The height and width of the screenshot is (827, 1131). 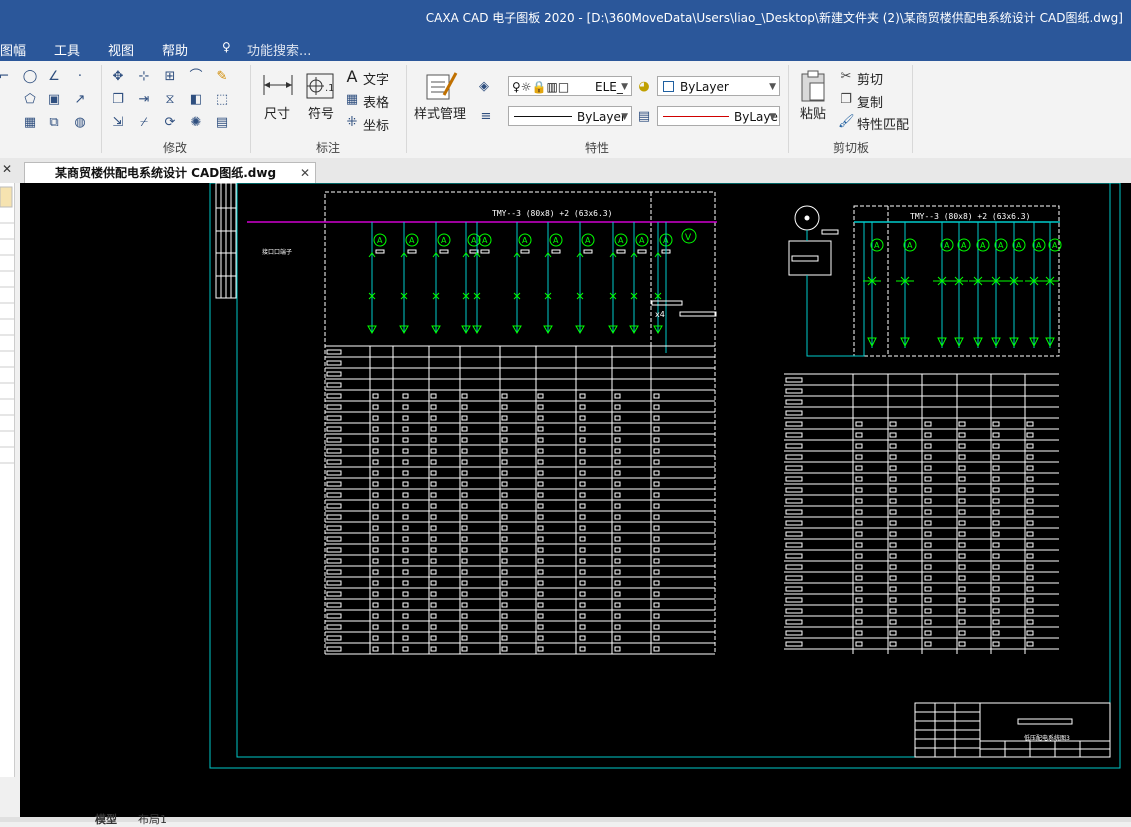 I want to click on component-box, so click(x=621, y=251).